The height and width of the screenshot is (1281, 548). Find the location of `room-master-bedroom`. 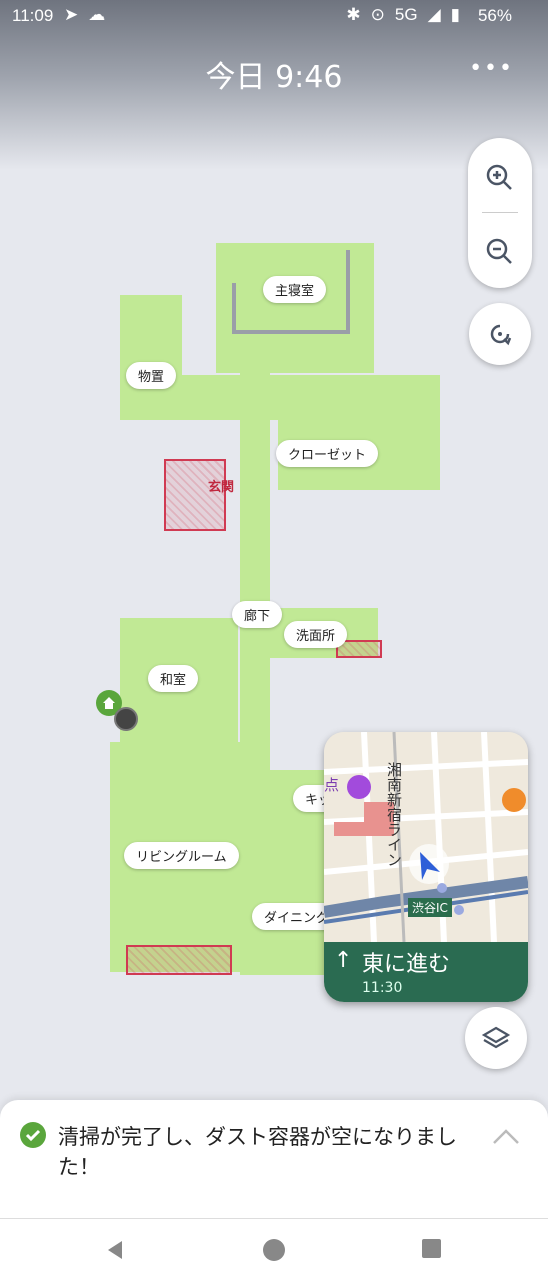

room-master-bedroom is located at coordinates (295, 308).